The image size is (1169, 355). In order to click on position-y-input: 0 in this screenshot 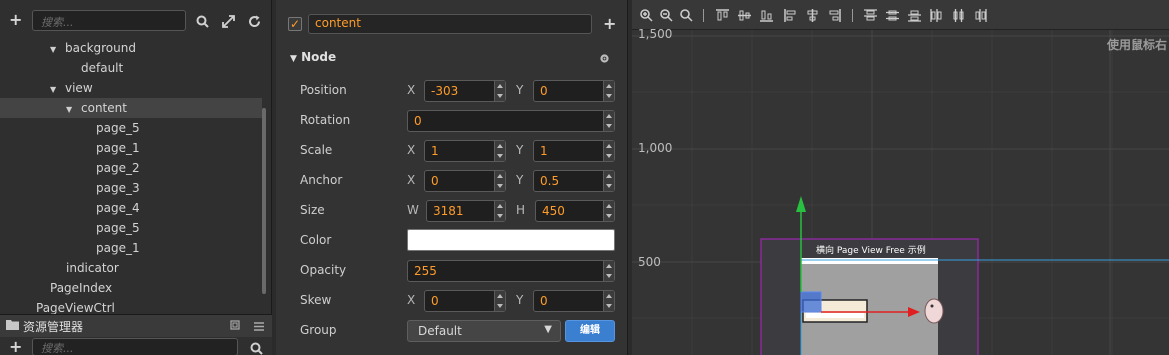, I will do `click(574, 91)`.